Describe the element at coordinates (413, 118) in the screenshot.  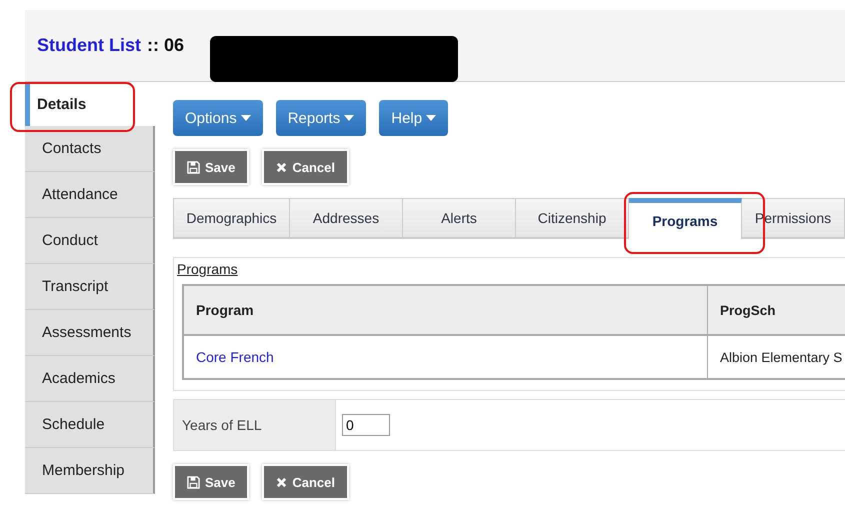
I see `menu-button: Help` at that location.